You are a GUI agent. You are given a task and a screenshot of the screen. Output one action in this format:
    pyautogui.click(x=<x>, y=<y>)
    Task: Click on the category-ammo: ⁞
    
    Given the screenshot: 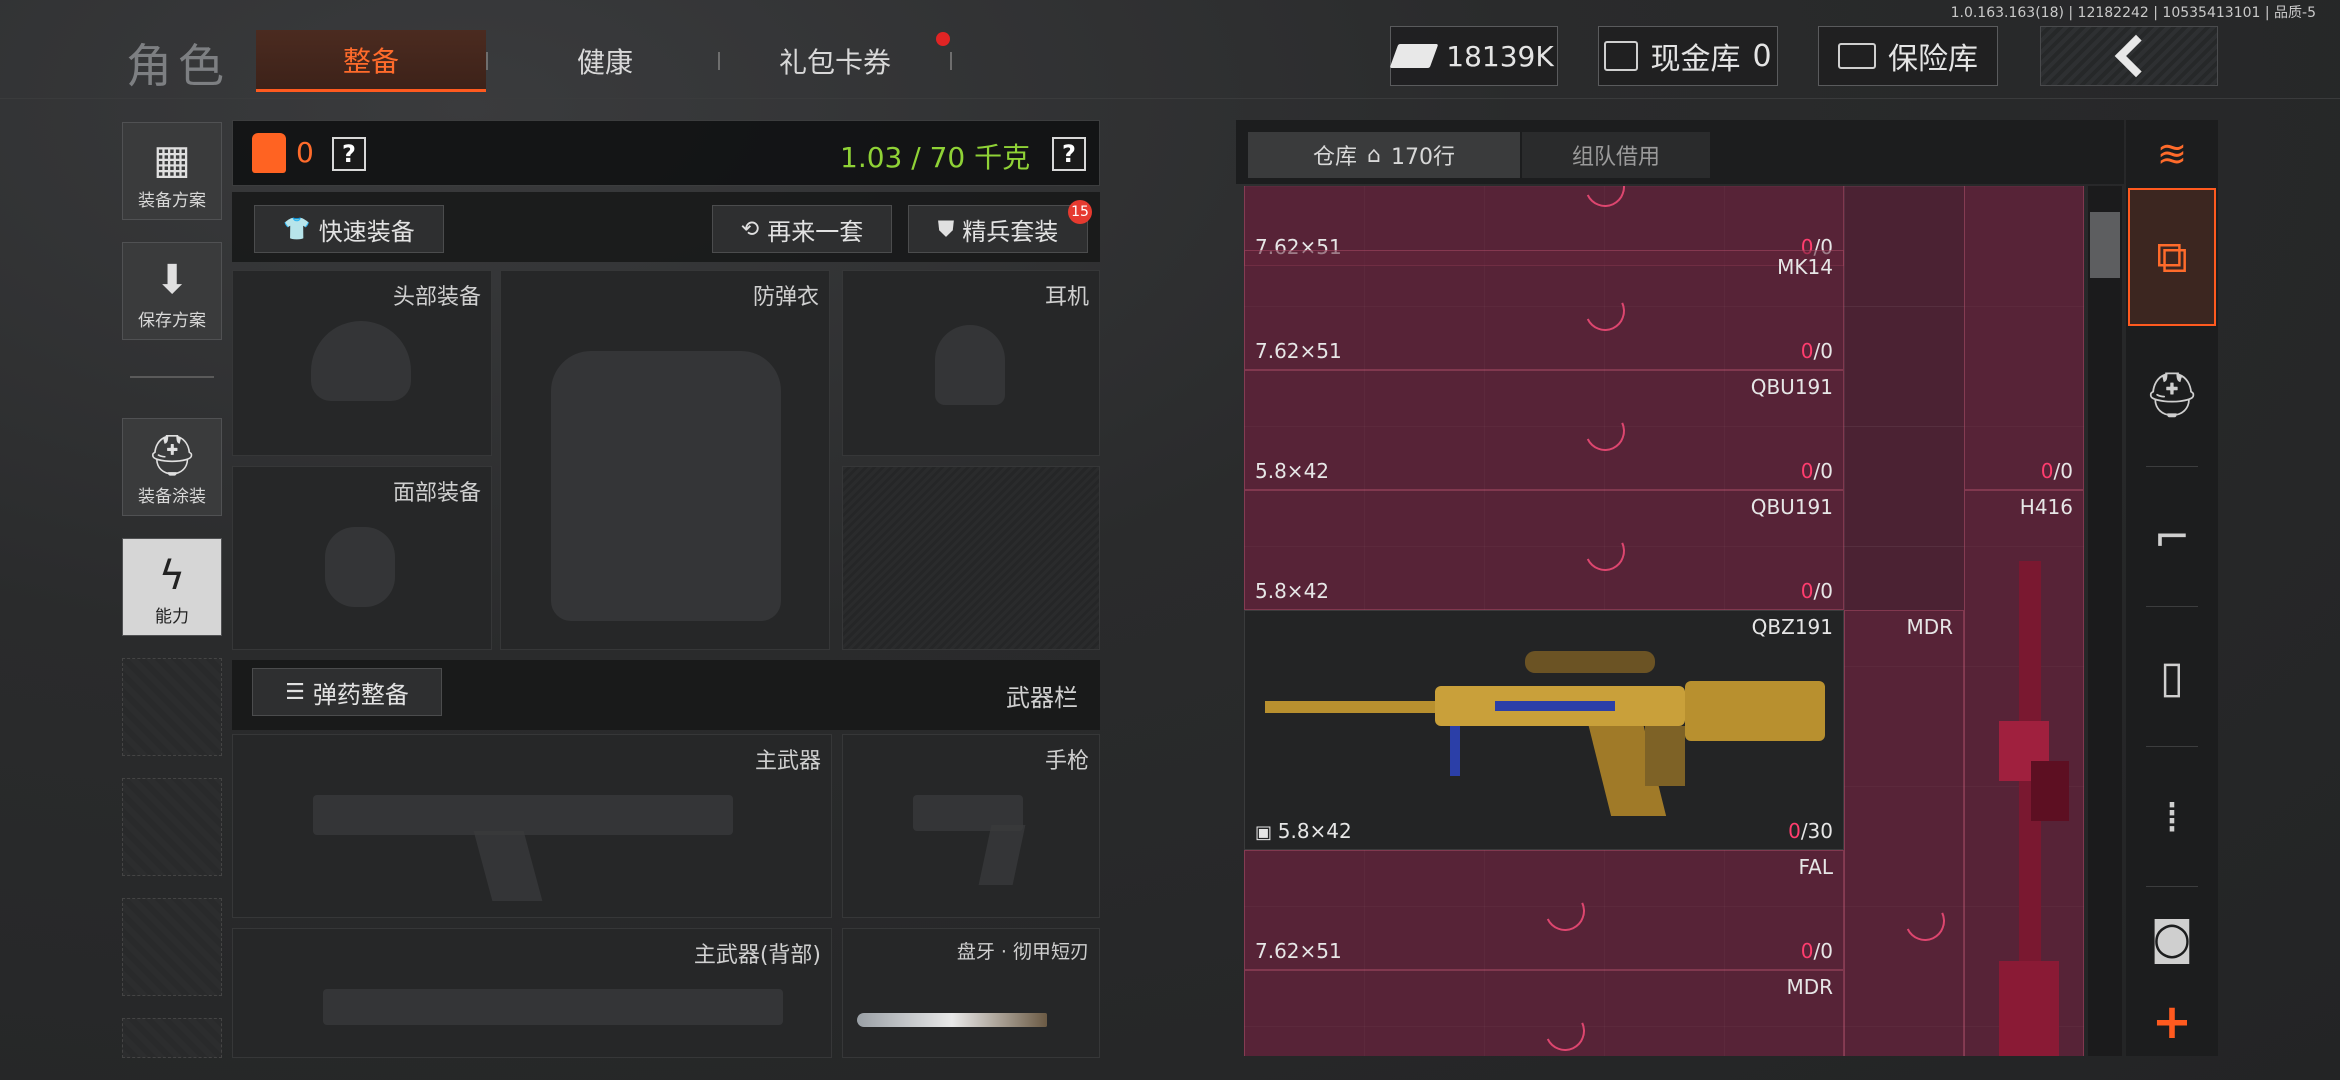 What is the action you would take?
    pyautogui.click(x=2172, y=817)
    